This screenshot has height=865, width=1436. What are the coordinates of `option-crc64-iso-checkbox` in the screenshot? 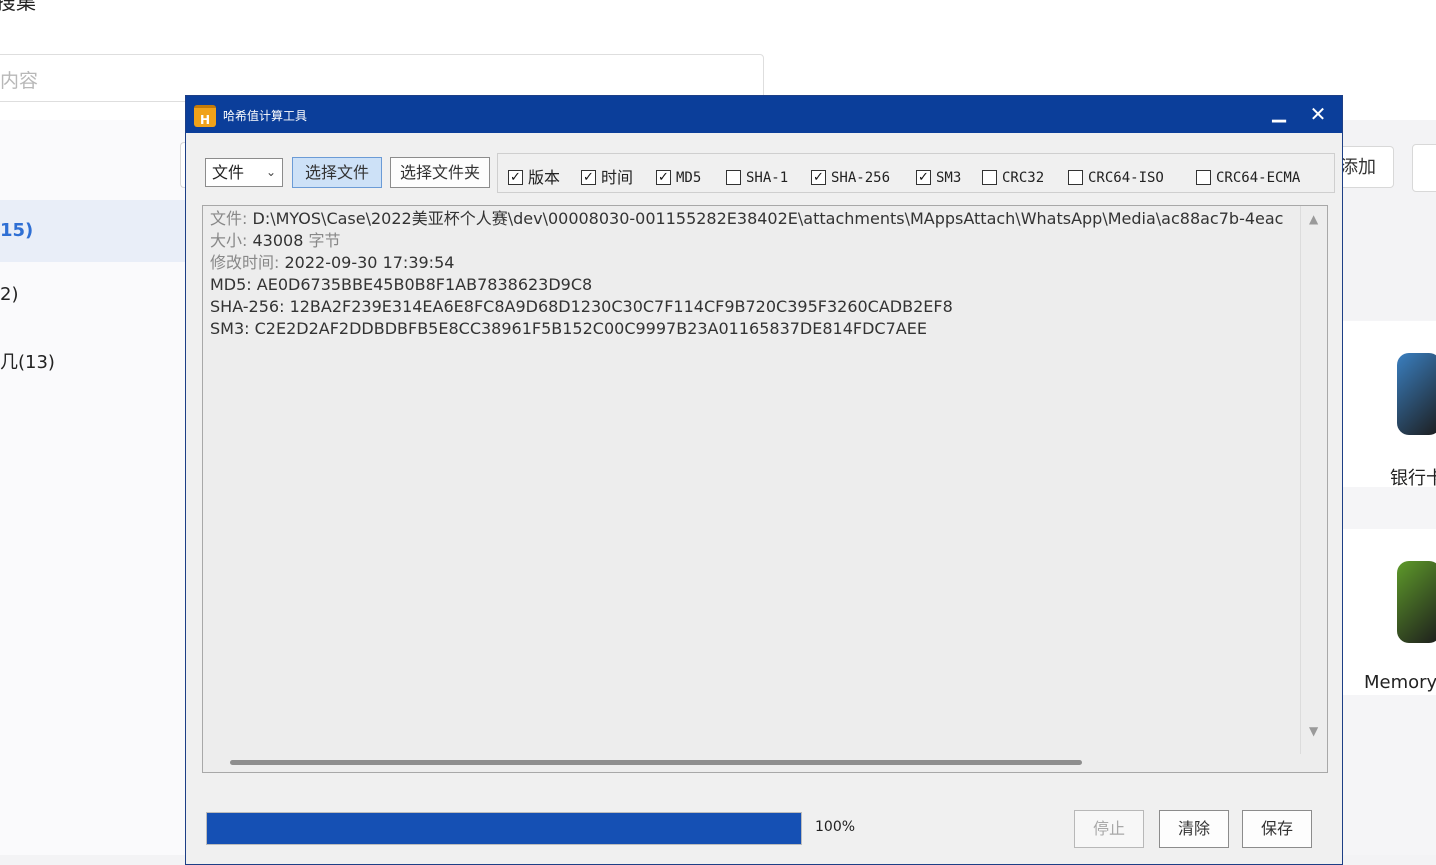 It's located at (1075, 177).